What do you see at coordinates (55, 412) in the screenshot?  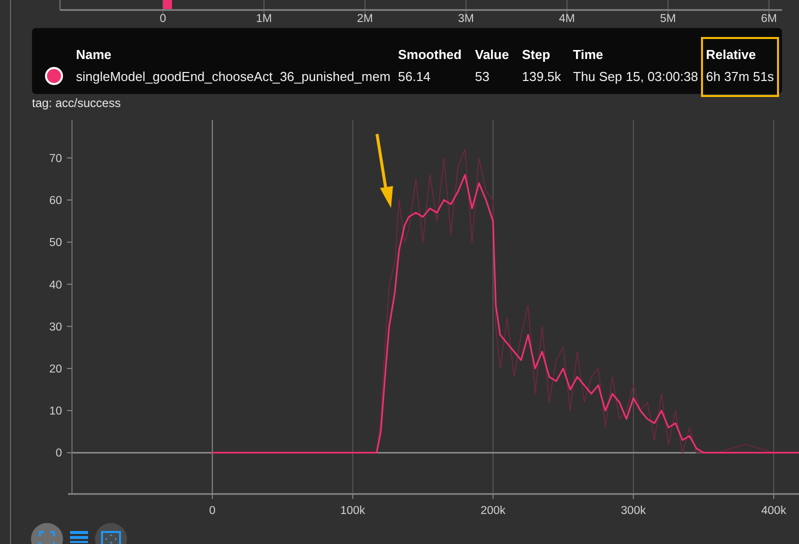 I see `axis-tick-label: 10` at bounding box center [55, 412].